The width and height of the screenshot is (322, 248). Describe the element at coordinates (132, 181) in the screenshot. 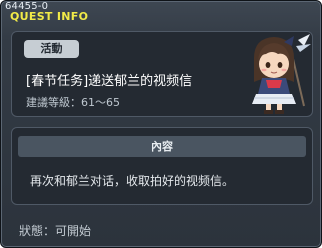

I see `content-text: 再次和郁兰对话，收取拍好的视频信。` at that location.